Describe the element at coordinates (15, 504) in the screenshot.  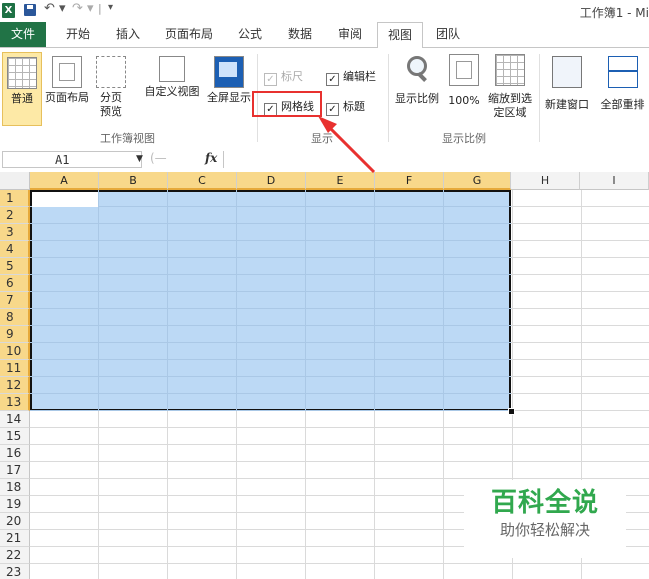
I see `row-header: 19` at that location.